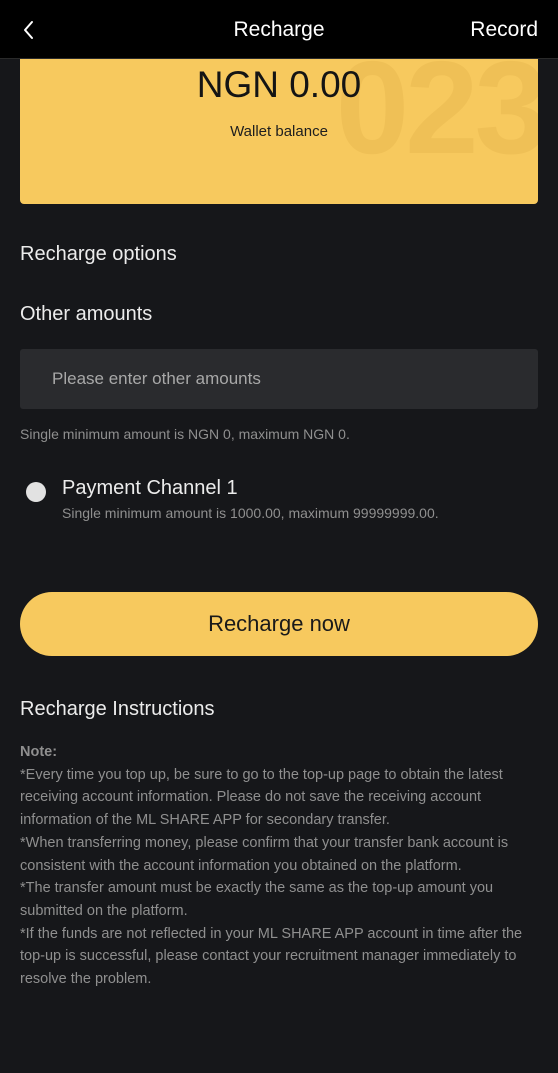 This screenshot has width=558, height=1073. What do you see at coordinates (279, 379) in the screenshot?
I see `other-amount-input` at bounding box center [279, 379].